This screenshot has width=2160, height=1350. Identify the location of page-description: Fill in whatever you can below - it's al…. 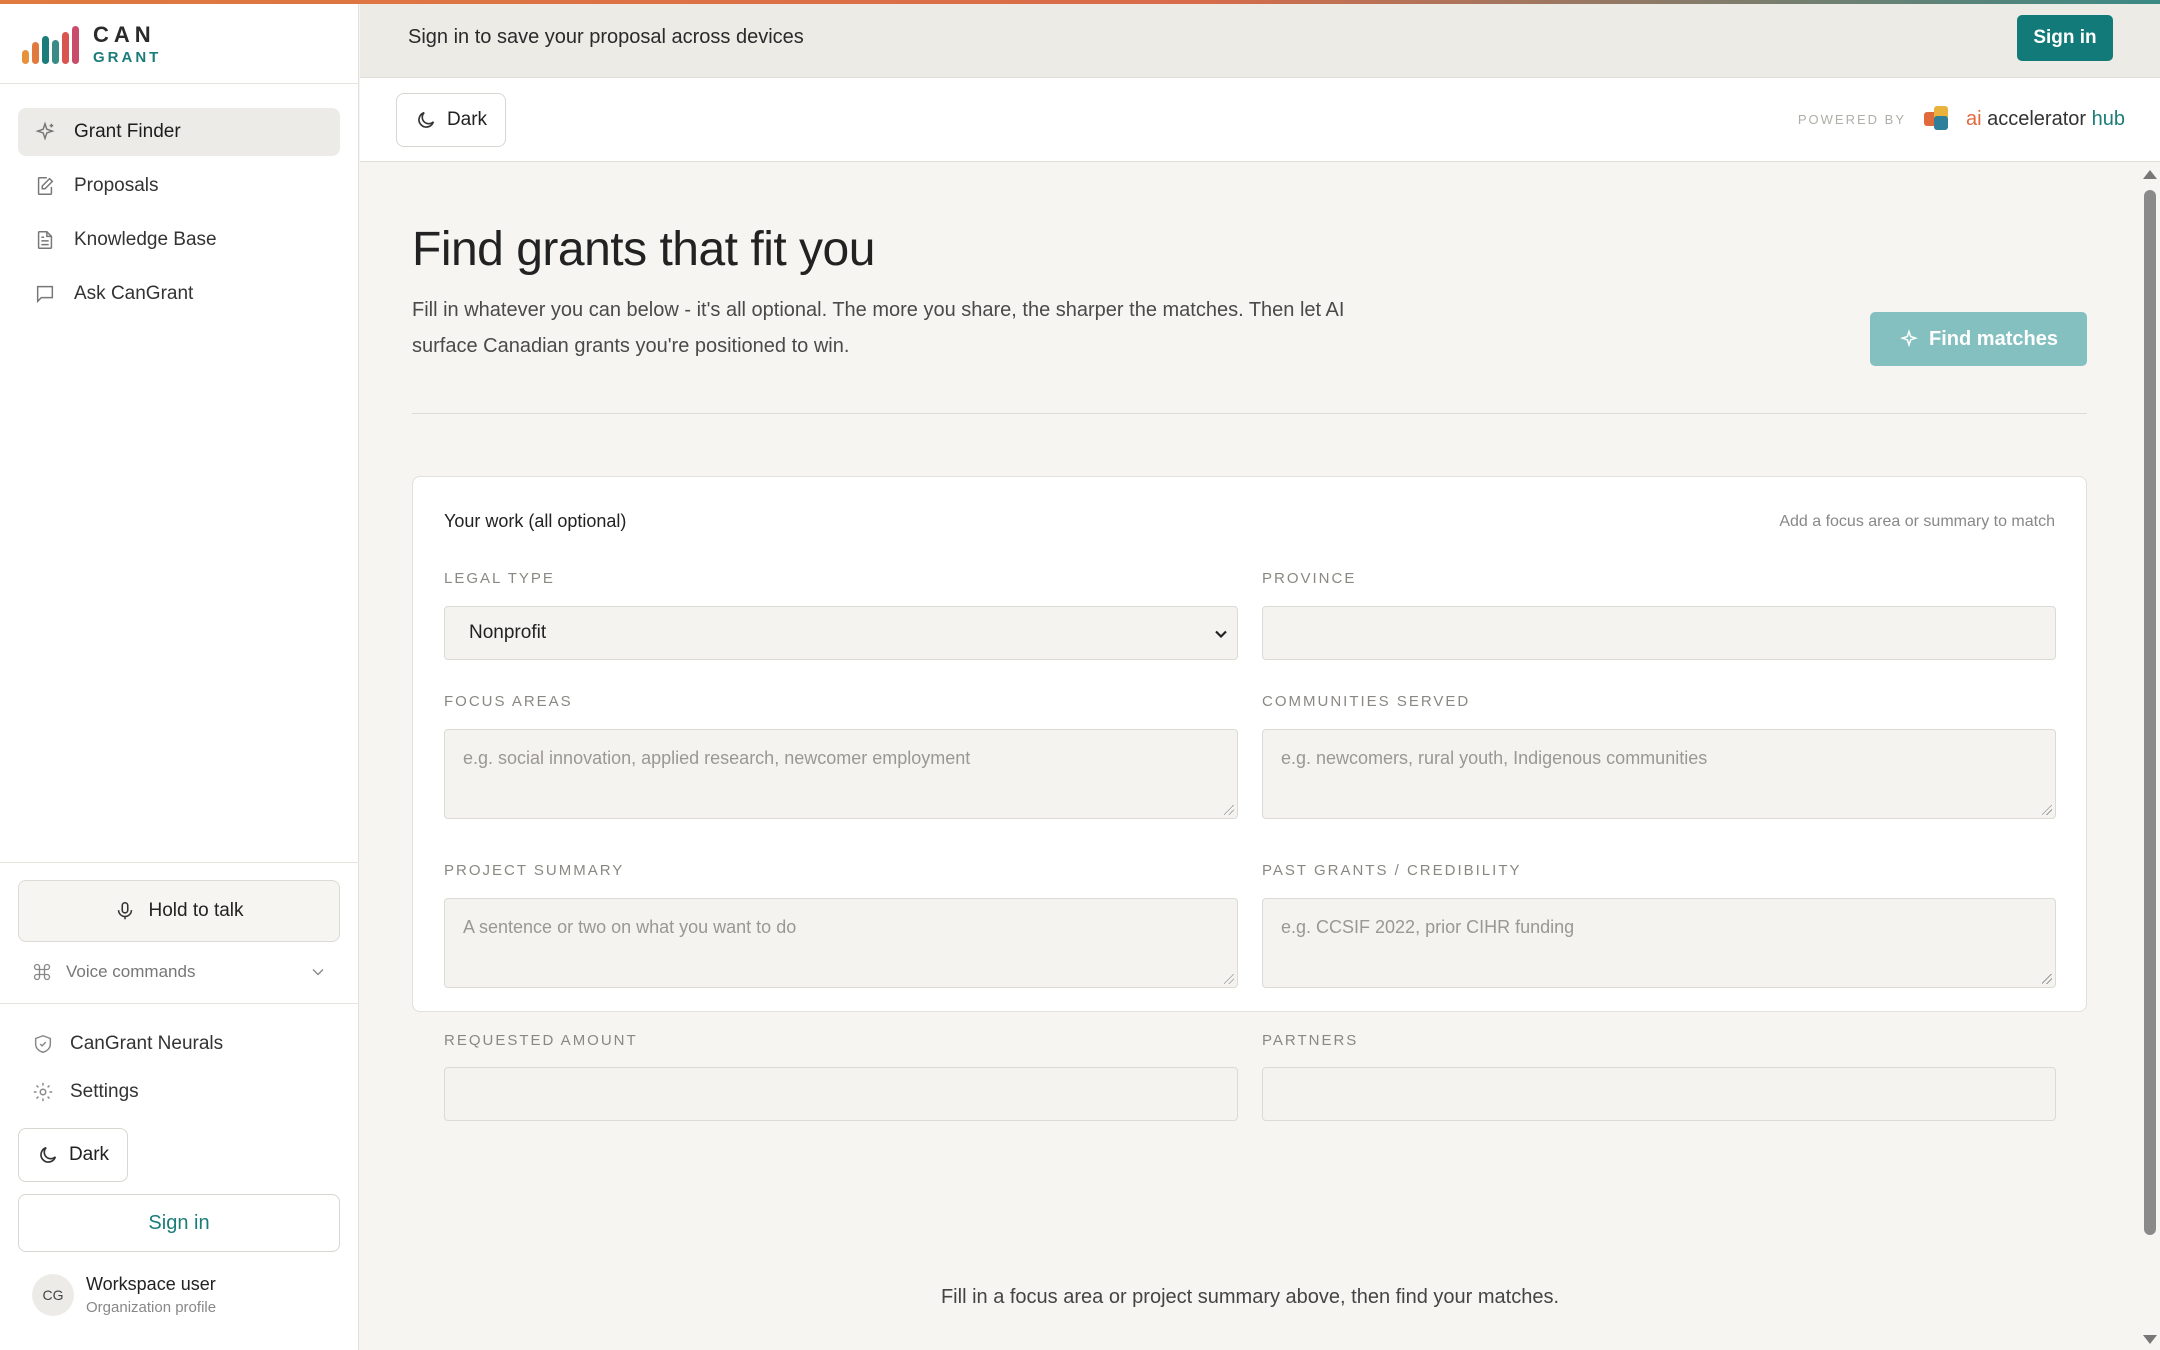
(878, 328).